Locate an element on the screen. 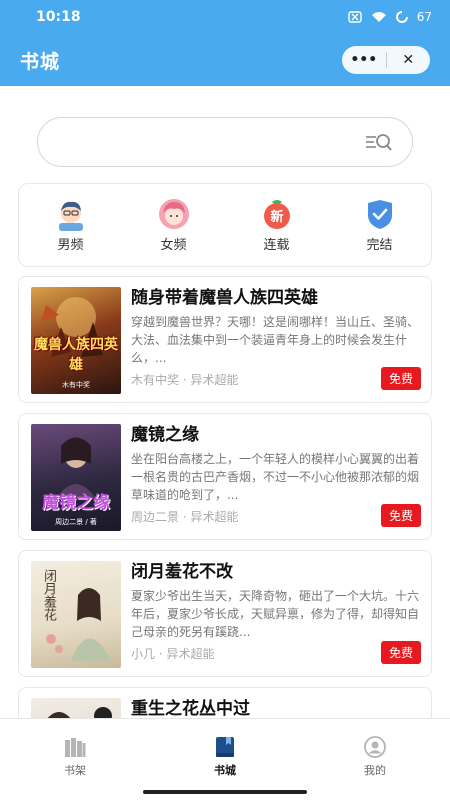 This screenshot has width=450, height=800. book-meta: 小几 · 异术超能 is located at coordinates (173, 654).